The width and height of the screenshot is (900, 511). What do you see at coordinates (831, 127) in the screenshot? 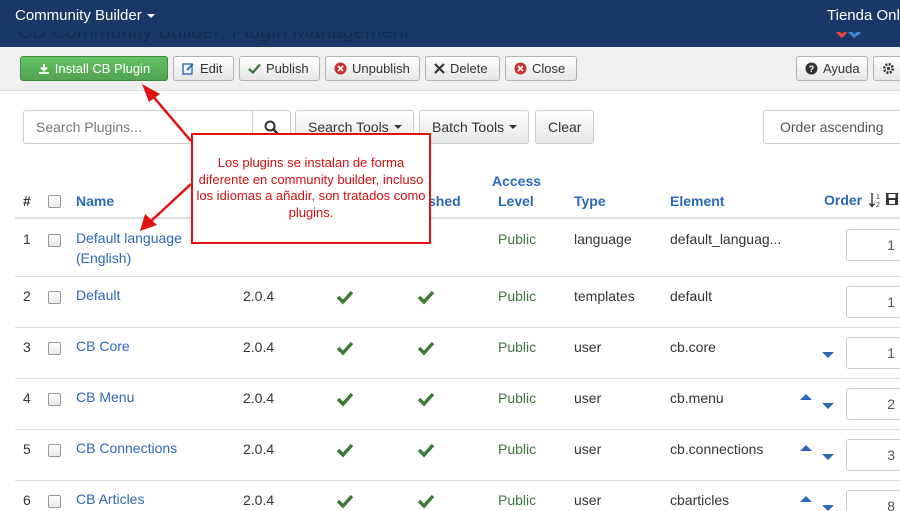
I see `ordering-select: Order ascending` at bounding box center [831, 127].